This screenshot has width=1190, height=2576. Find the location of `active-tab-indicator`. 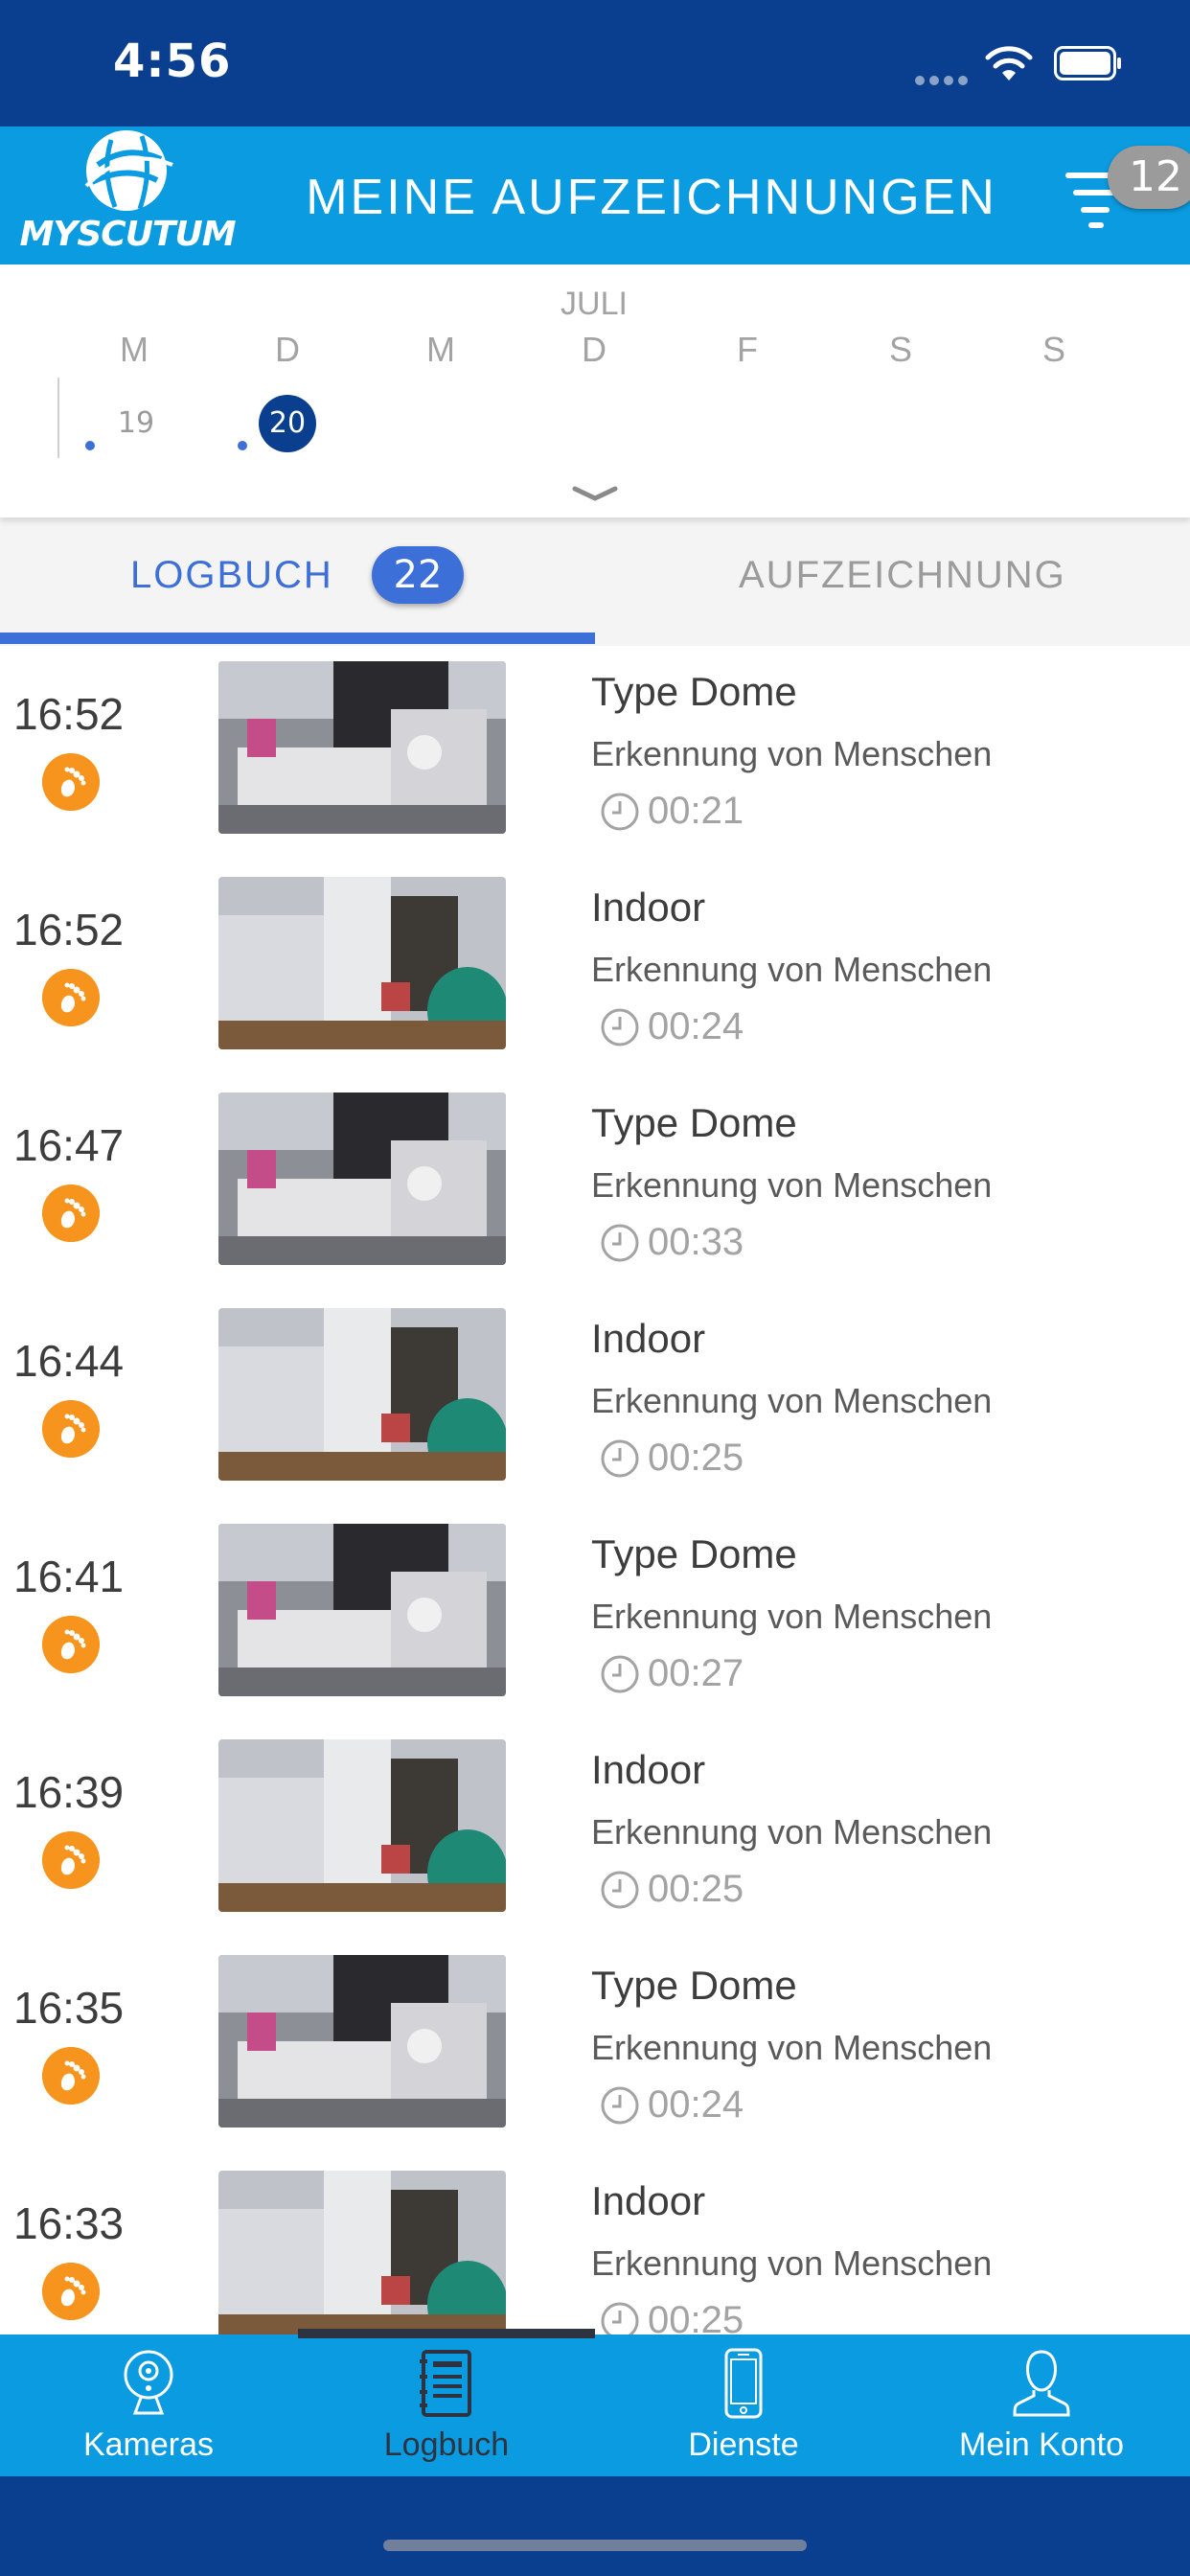

active-tab-indicator is located at coordinates (297, 638).